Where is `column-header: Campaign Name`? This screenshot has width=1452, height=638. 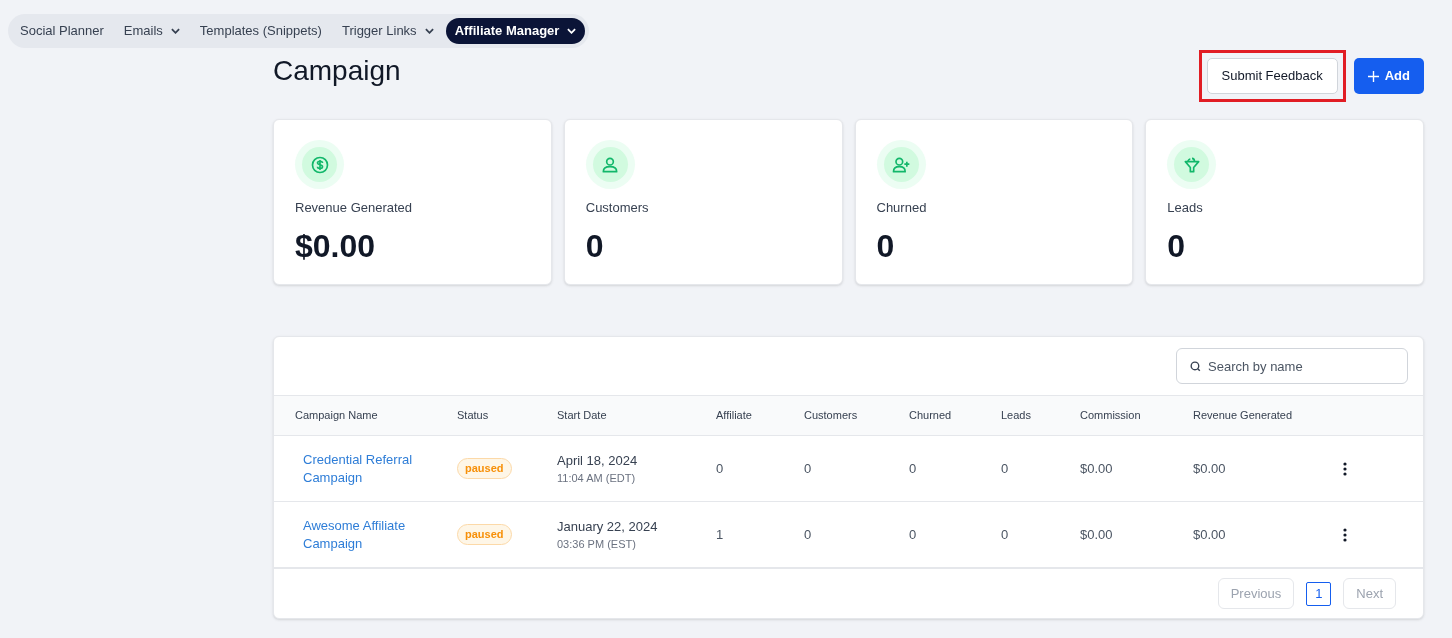 column-header: Campaign Name is located at coordinates (336, 415).